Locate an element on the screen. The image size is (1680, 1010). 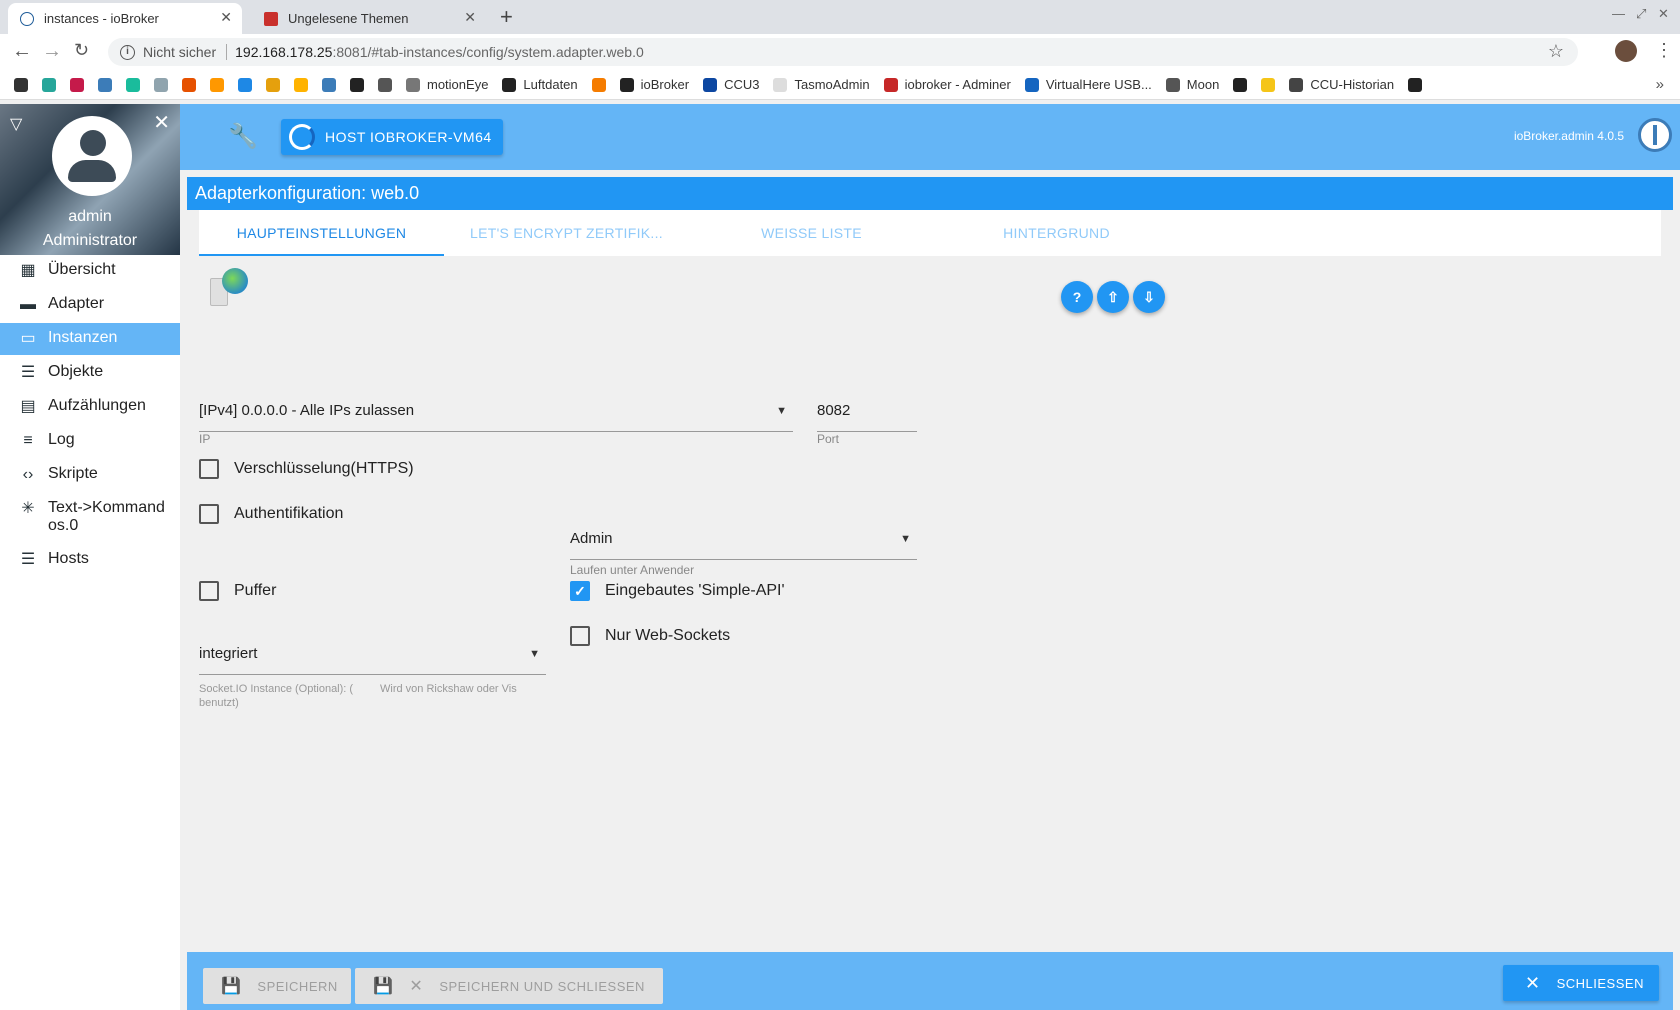
browser-tab-active: instances - ioBroker ✕ is located at coordinates (125, 18).